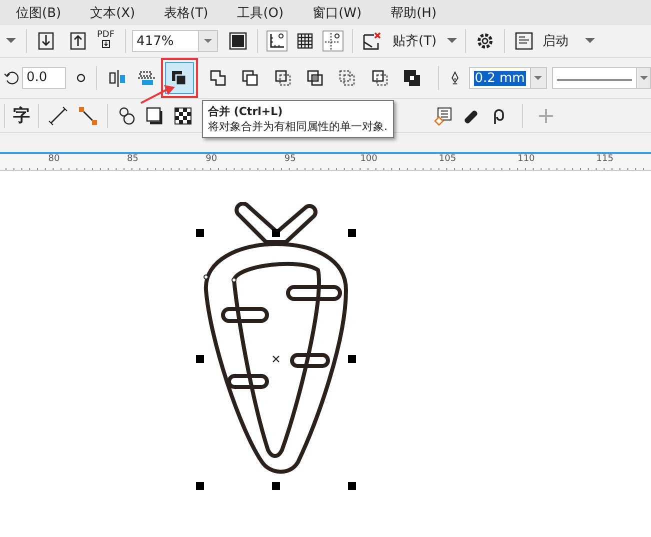 Image resolution: width=651 pixels, height=537 pixels. Describe the element at coordinates (371, 41) in the screenshot. I see `snap-off-icon` at that location.